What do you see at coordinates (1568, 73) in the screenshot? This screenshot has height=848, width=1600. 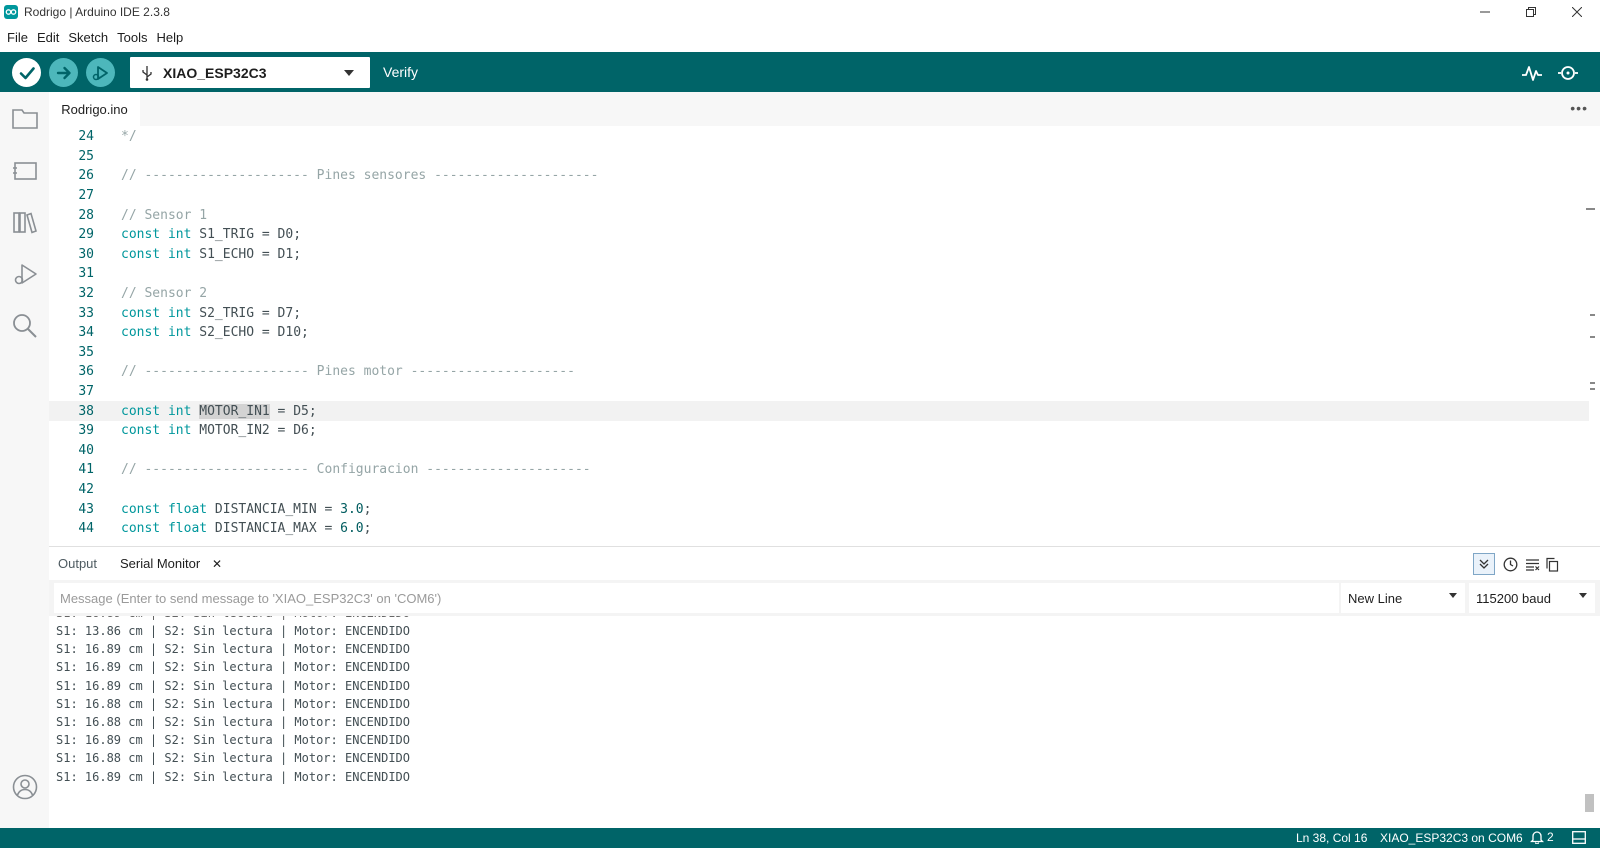 I see `serial-monitor-button` at bounding box center [1568, 73].